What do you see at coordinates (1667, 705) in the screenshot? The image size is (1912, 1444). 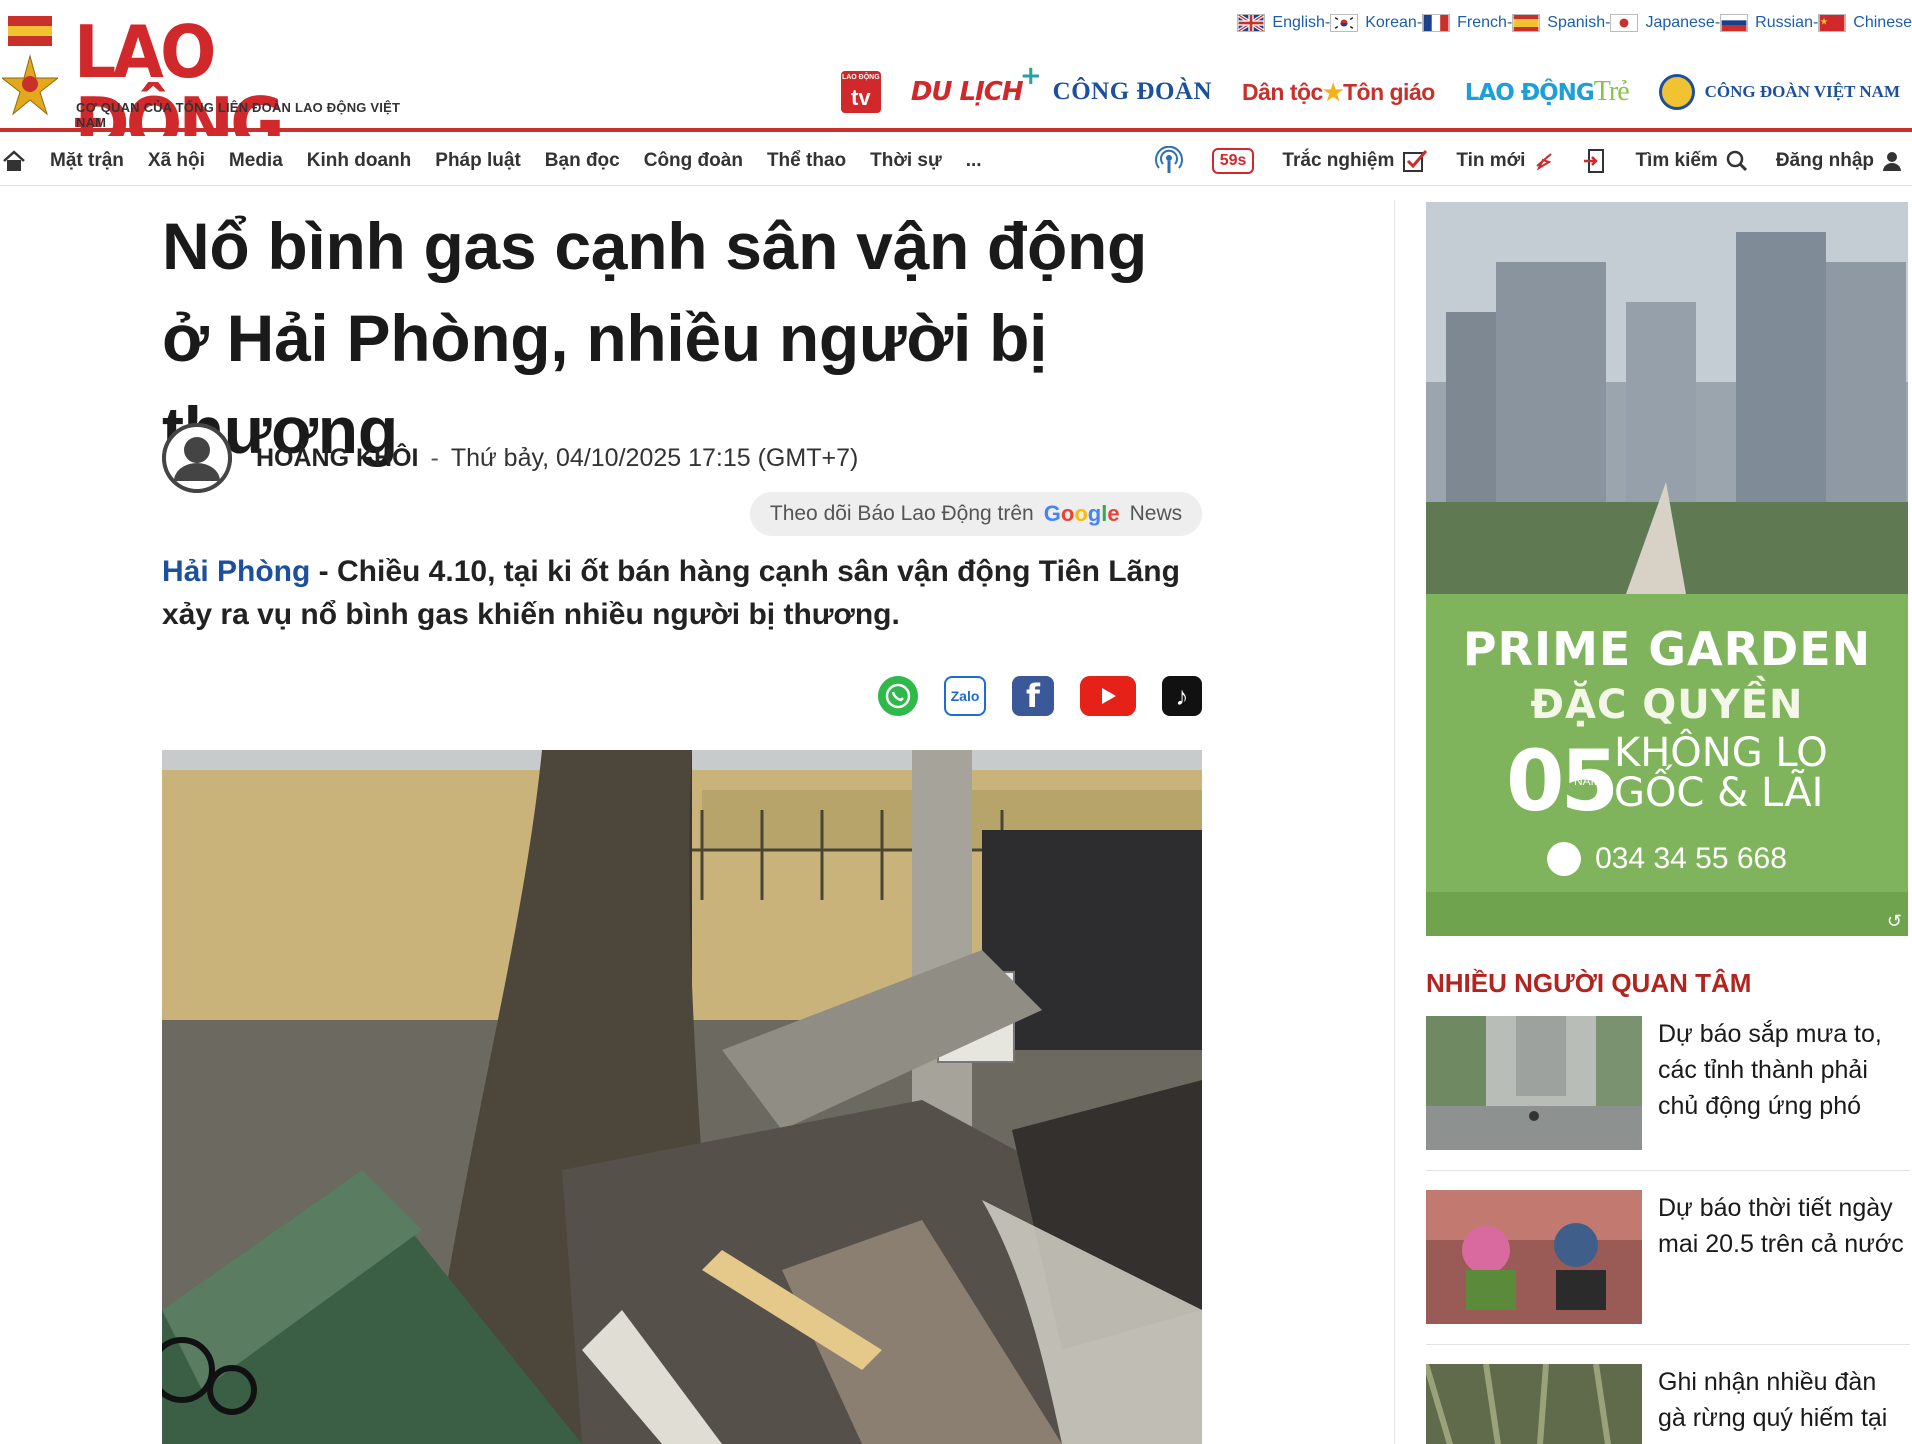 I see `ad-subheadline: ĐẶC QUYỀN` at bounding box center [1667, 705].